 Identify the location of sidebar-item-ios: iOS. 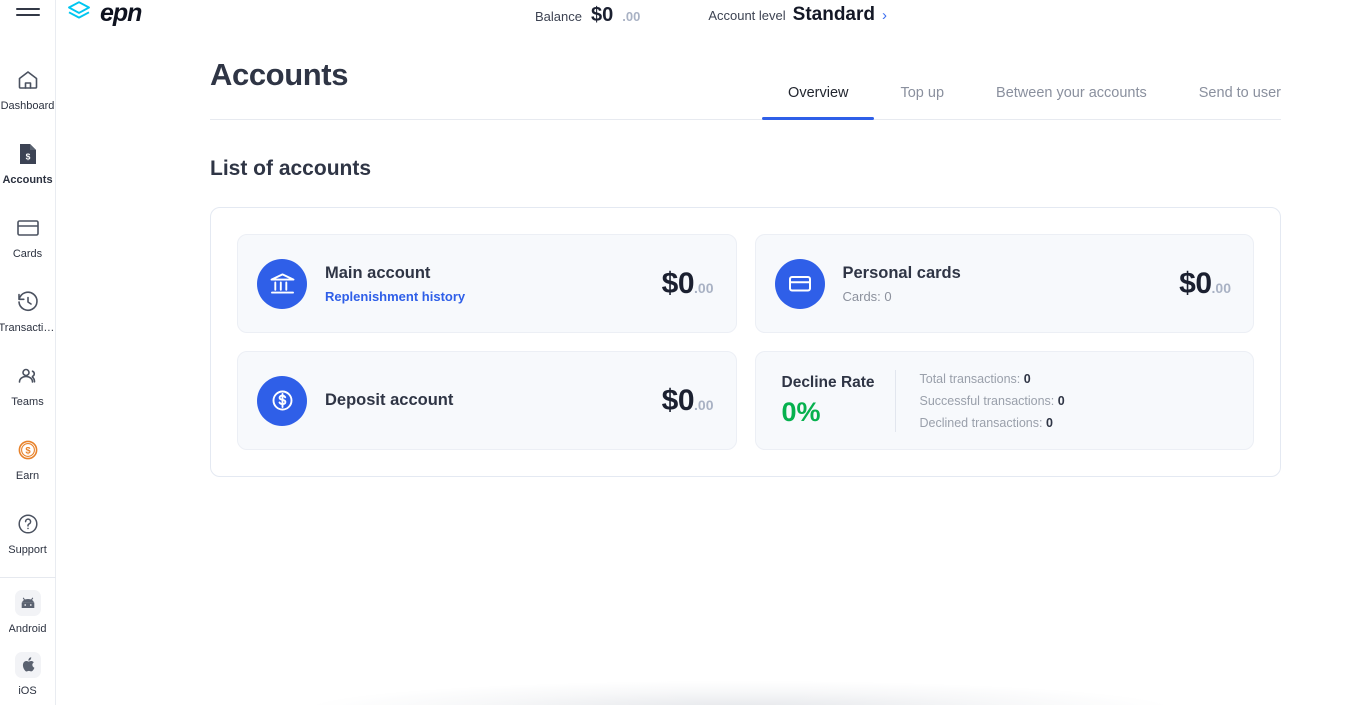
(27, 674).